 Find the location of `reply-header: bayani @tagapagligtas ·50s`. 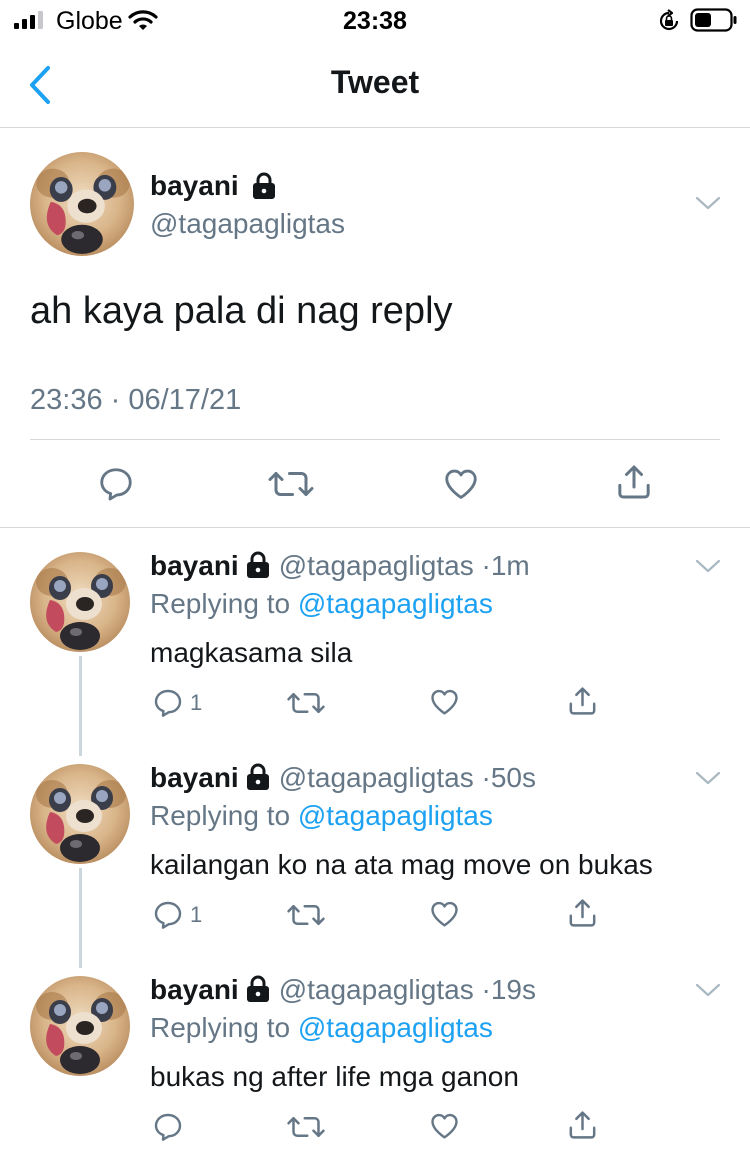

reply-header: bayani @tagapagligtas ·50s is located at coordinates (343, 778).